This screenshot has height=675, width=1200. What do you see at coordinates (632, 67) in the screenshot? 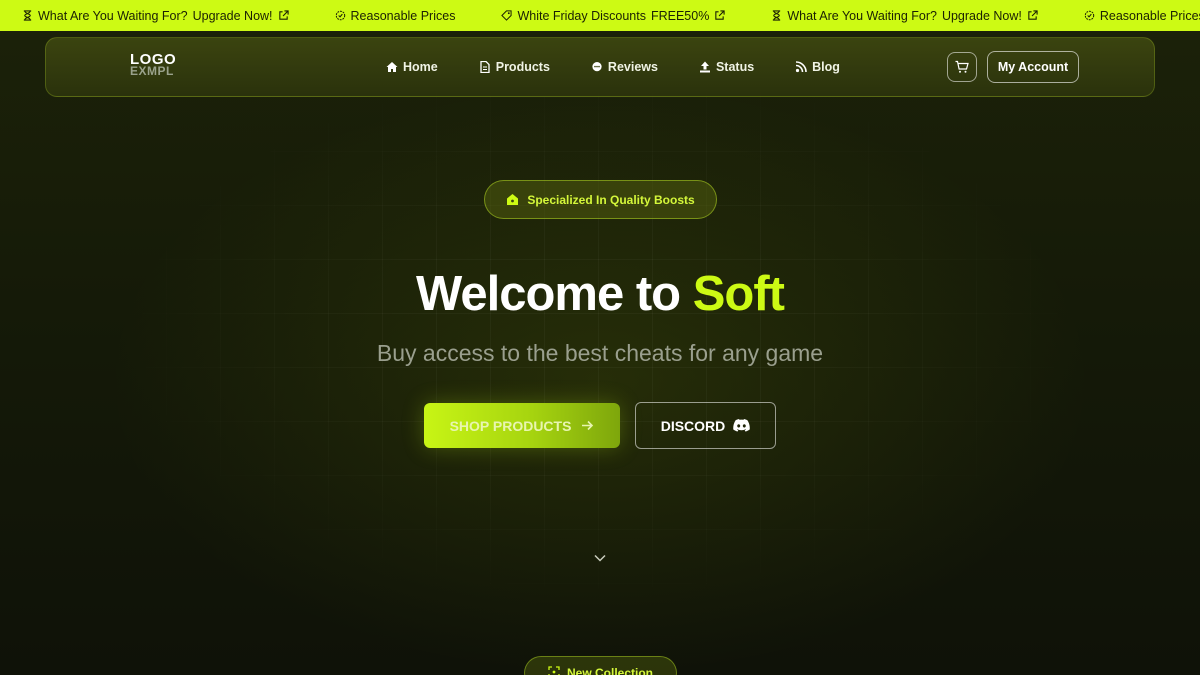
I see `nav-link-label: Reviews` at bounding box center [632, 67].